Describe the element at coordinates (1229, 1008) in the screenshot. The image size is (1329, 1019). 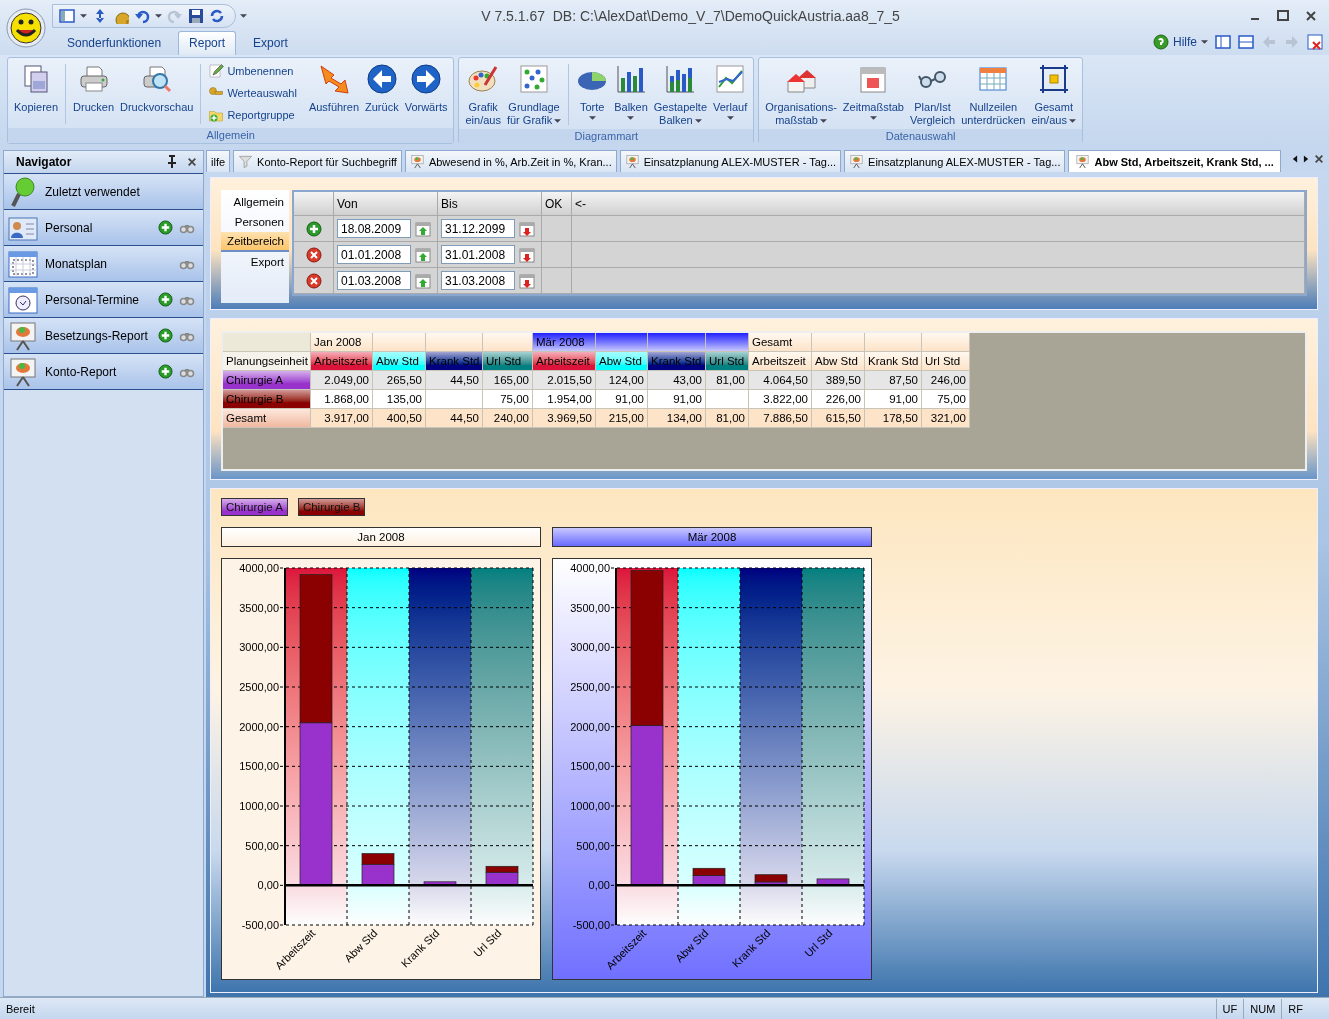
I see `status-indicator: UF` at that location.